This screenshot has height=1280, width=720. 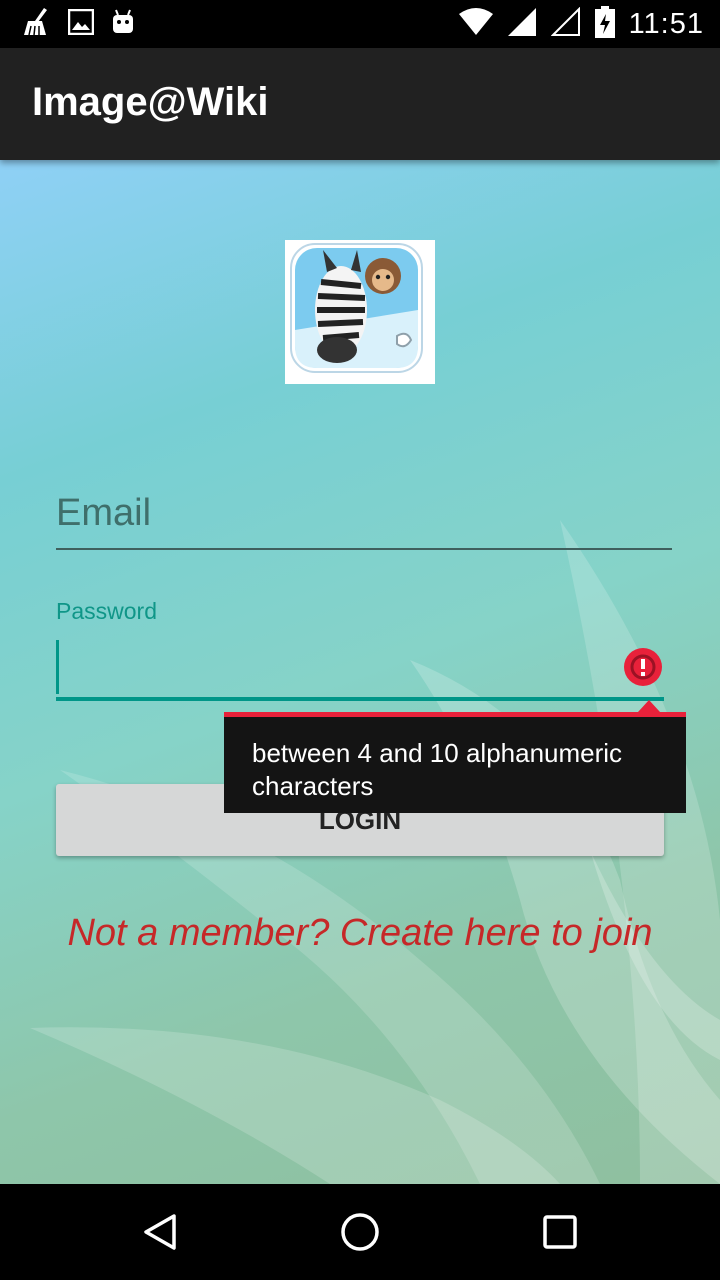 What do you see at coordinates (57, 667) in the screenshot?
I see `password-field` at bounding box center [57, 667].